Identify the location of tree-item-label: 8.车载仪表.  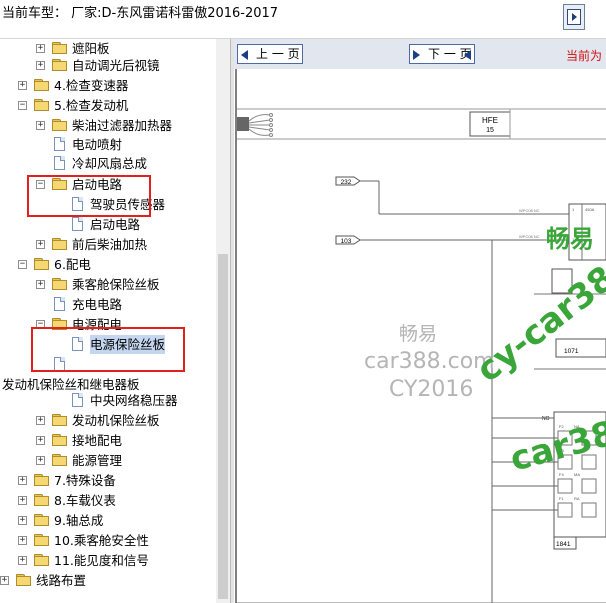
(85, 500).